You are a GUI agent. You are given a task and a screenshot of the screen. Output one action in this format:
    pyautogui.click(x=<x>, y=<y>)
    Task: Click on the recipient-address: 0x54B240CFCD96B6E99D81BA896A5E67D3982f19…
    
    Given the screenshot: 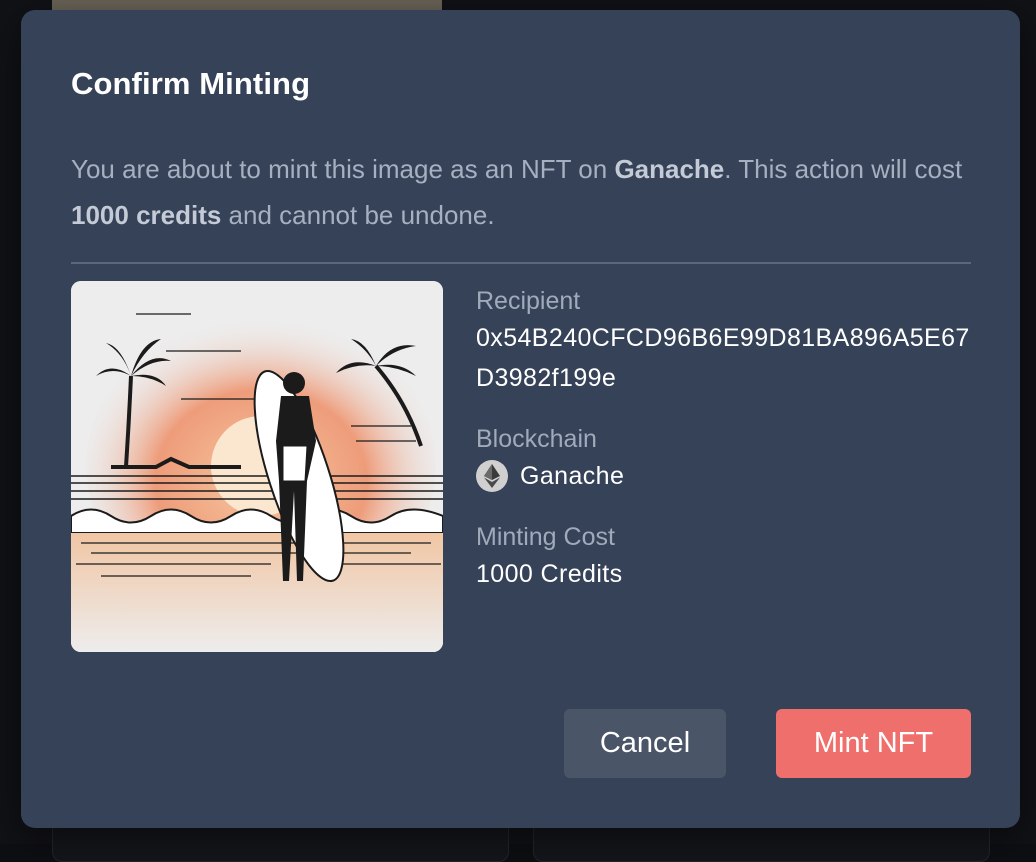 What is the action you would take?
    pyautogui.click(x=723, y=358)
    